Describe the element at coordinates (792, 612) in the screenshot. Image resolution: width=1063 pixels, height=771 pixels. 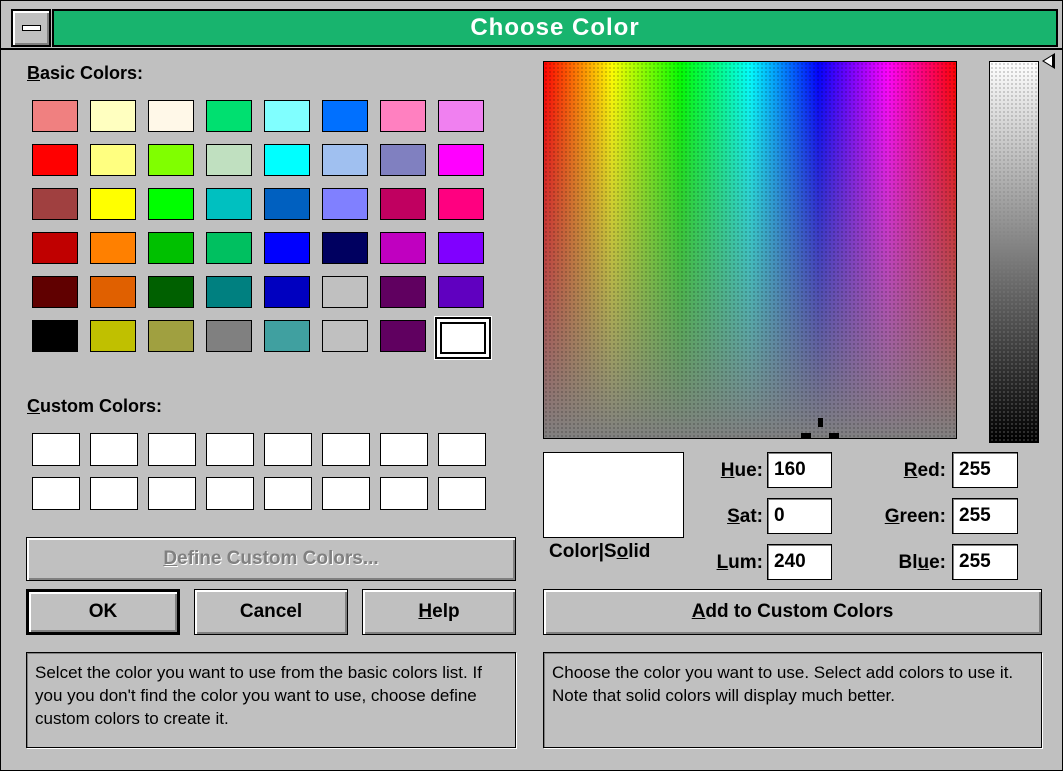
I see `add-to-custom-colors-button: Add to Custom Colors` at that location.